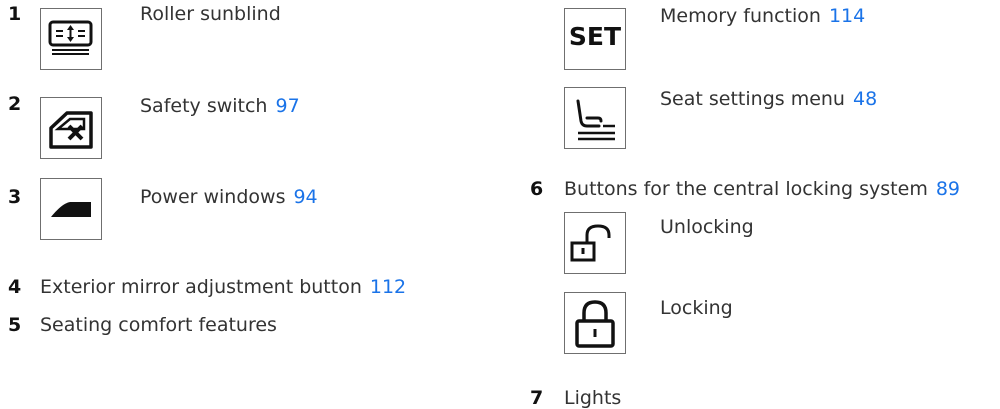 This screenshot has width=1000, height=409. What do you see at coordinates (210, 14) in the screenshot?
I see `roller-sunblind-label: Roller sunblind` at bounding box center [210, 14].